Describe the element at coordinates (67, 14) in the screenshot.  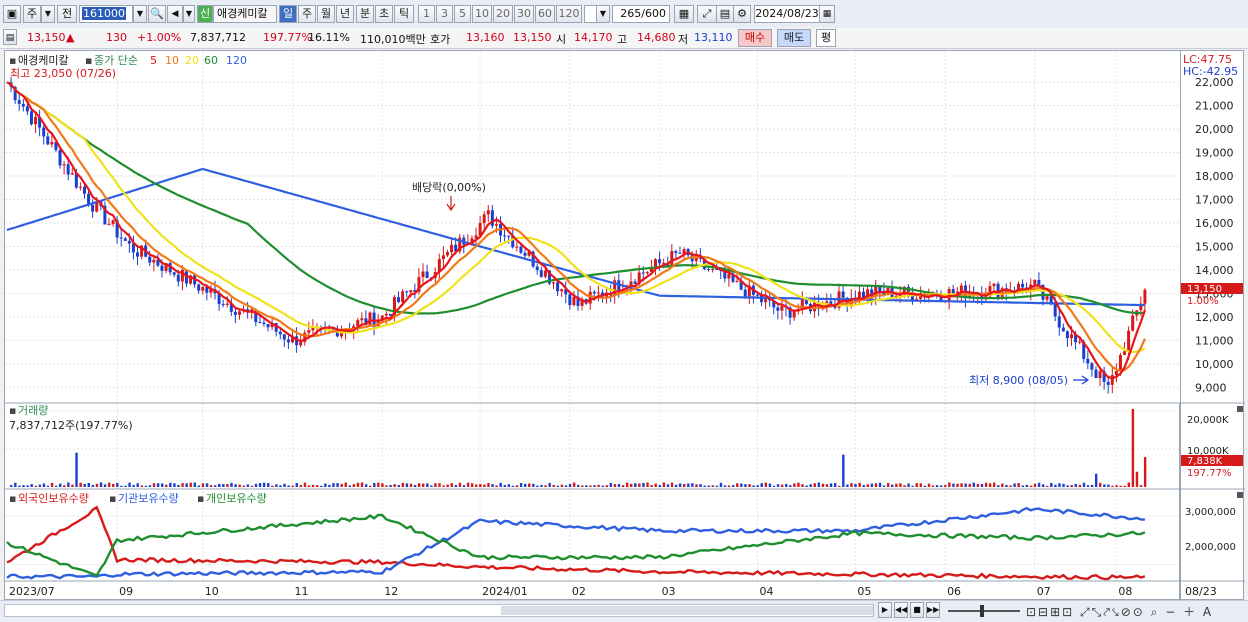
I see `prev-button: 전` at that location.